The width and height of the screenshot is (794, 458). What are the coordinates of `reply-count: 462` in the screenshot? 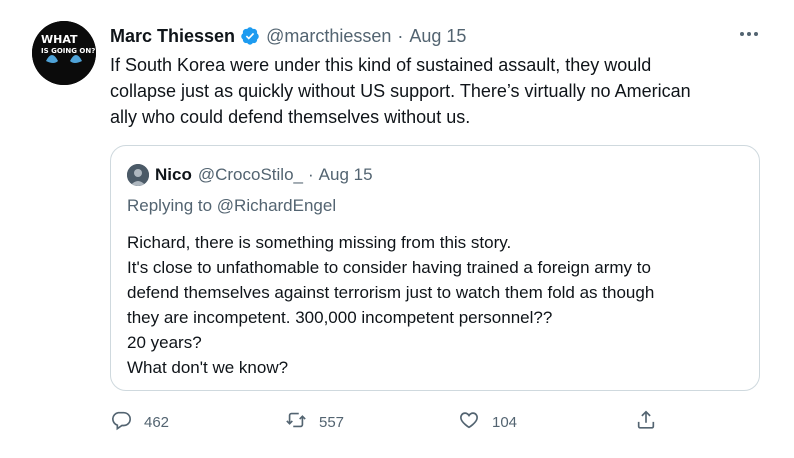 It's located at (157, 422).